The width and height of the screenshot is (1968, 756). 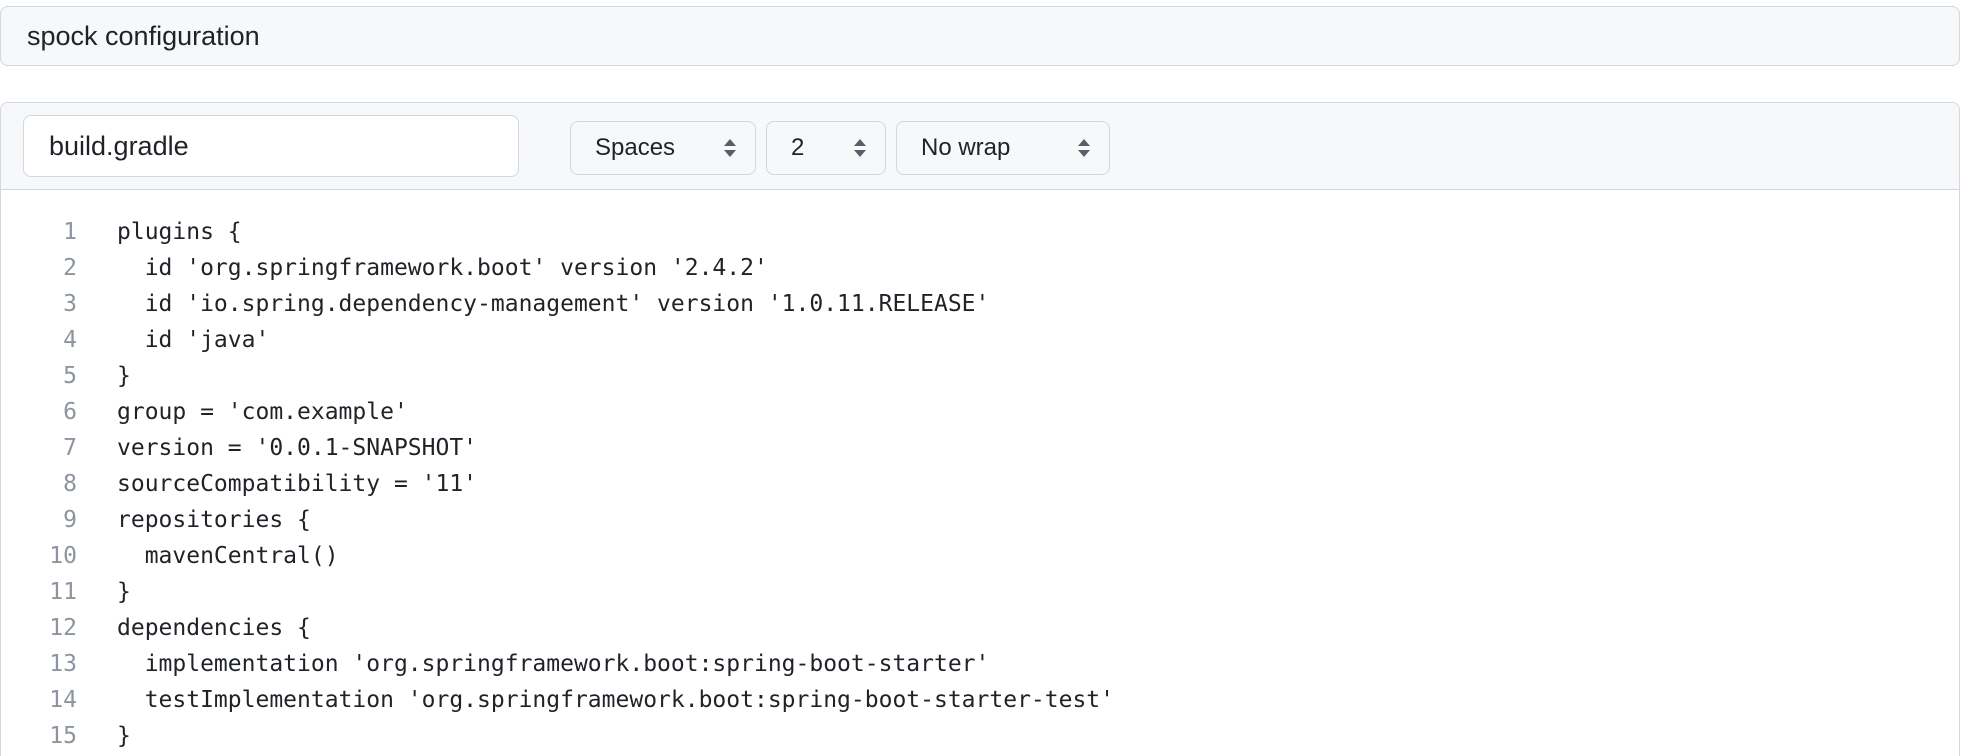 What do you see at coordinates (70, 484) in the screenshot?
I see `line-number: 8` at bounding box center [70, 484].